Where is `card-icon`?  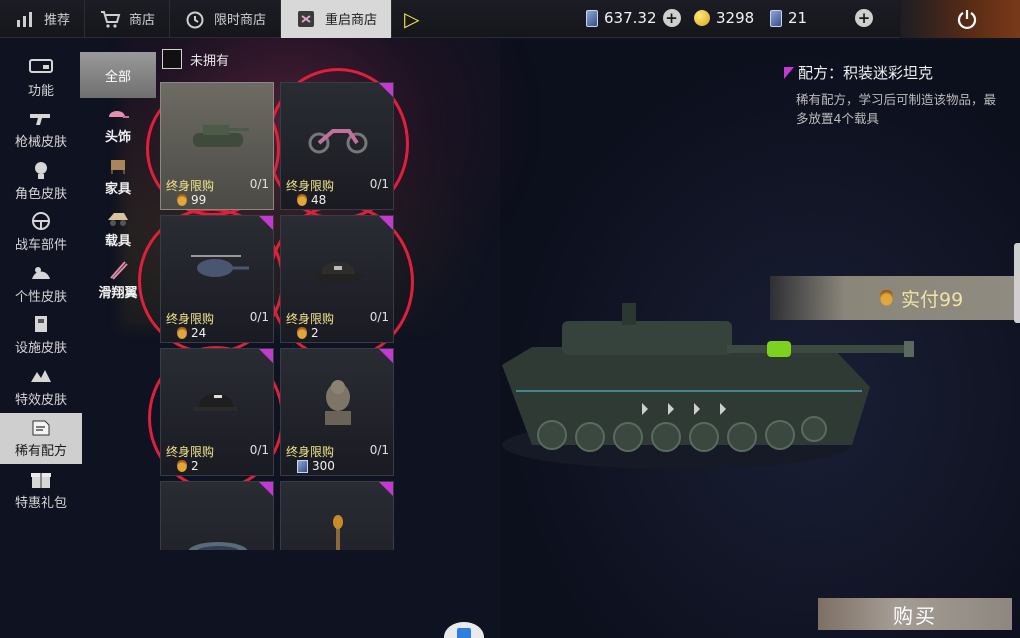
card-icon is located at coordinates (776, 18).